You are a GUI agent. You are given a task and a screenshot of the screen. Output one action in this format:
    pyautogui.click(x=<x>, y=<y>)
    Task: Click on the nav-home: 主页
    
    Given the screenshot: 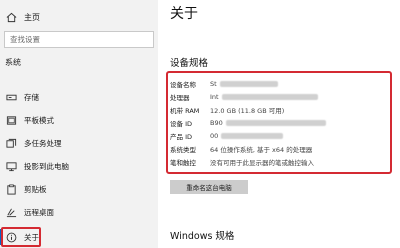 What is the action you would take?
    pyautogui.click(x=79, y=17)
    